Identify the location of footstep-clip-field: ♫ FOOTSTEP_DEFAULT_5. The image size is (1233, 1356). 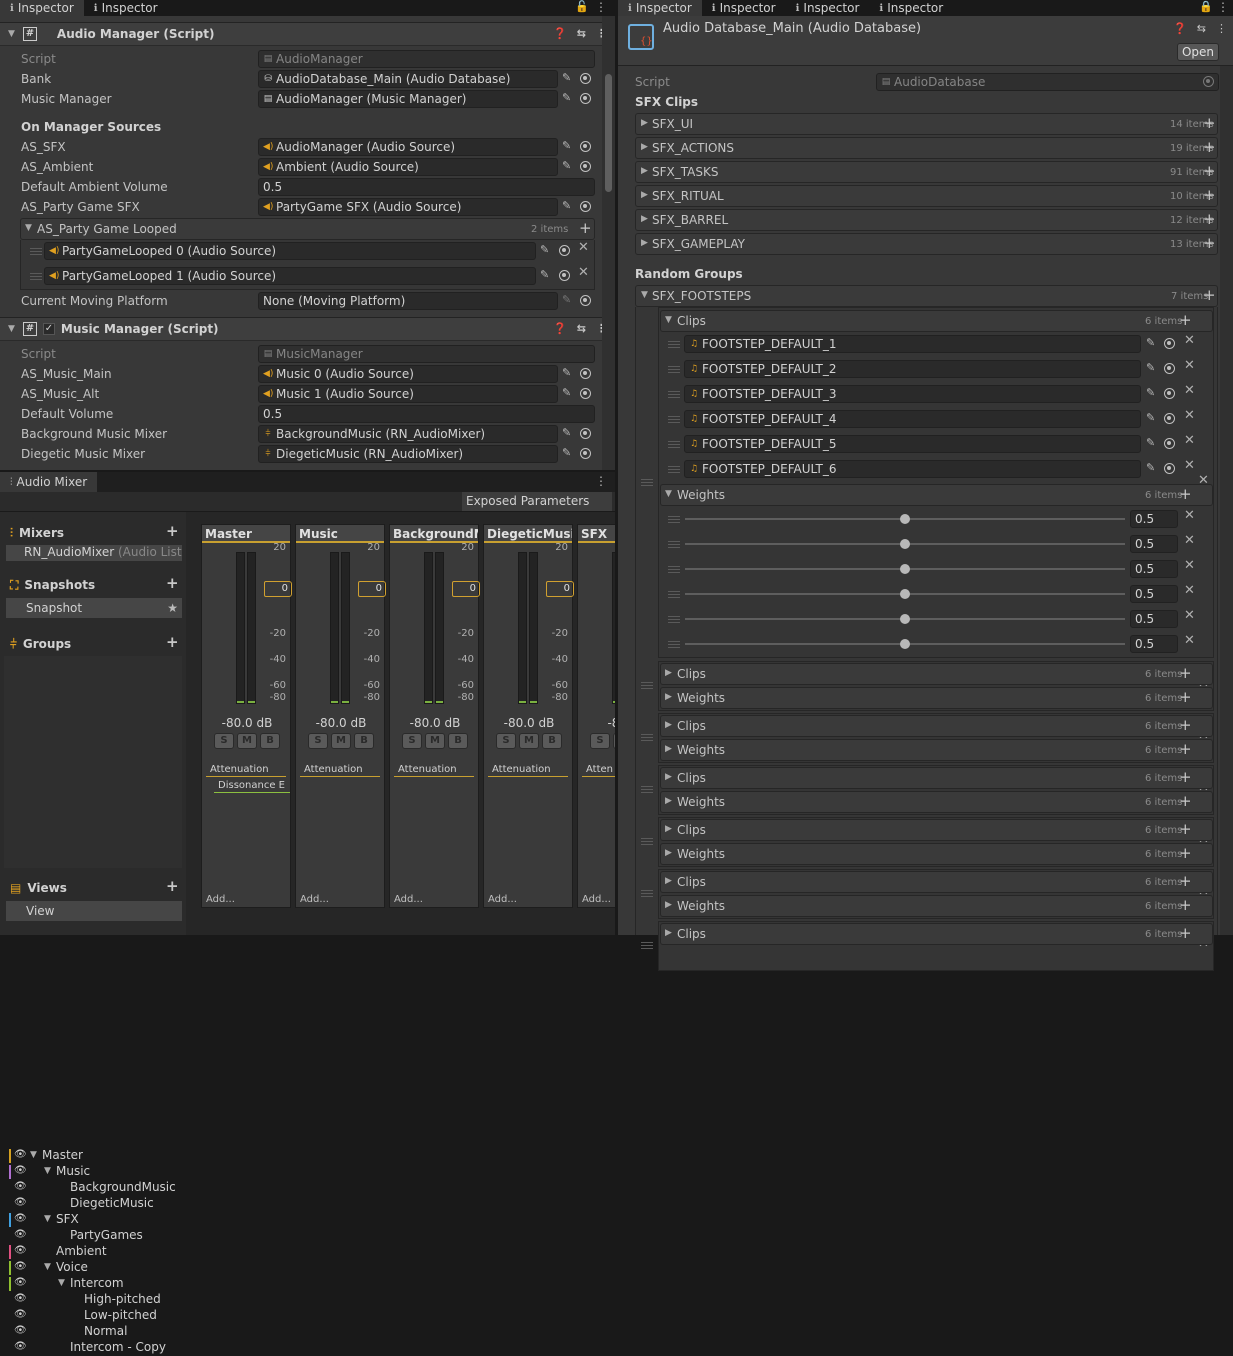
(912, 444).